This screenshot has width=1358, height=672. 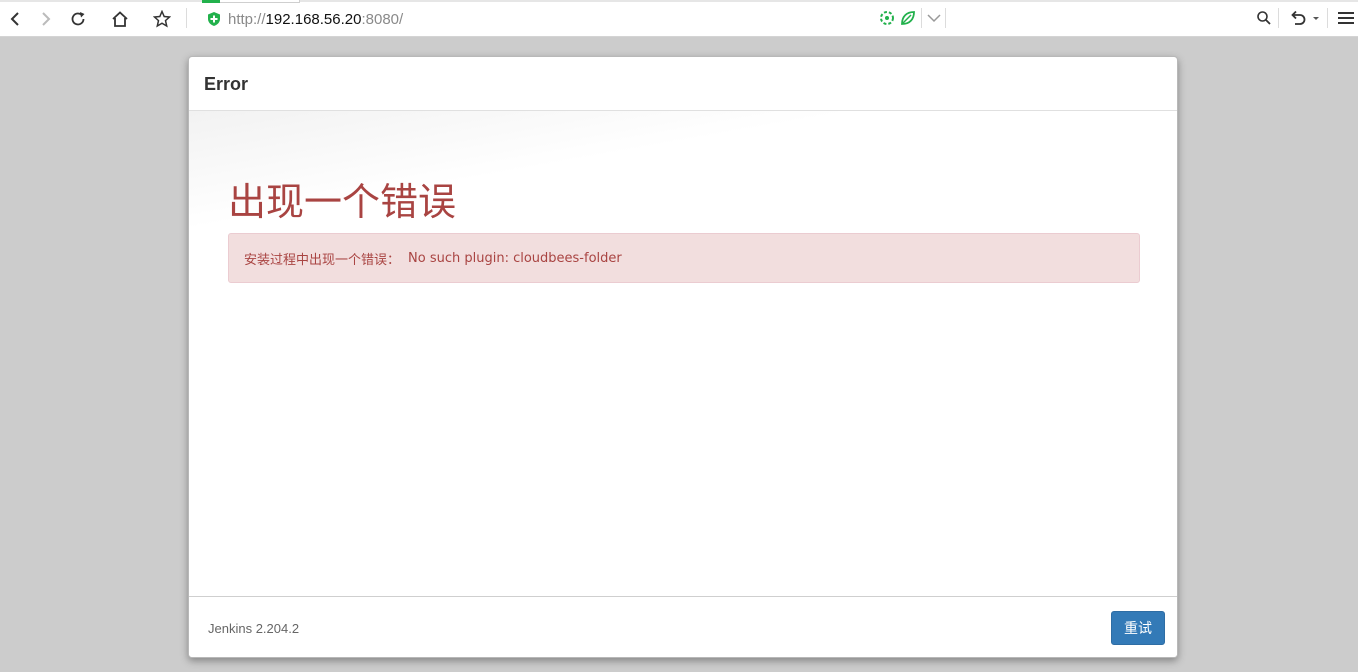 I want to click on undo-icon, so click(x=1297, y=18).